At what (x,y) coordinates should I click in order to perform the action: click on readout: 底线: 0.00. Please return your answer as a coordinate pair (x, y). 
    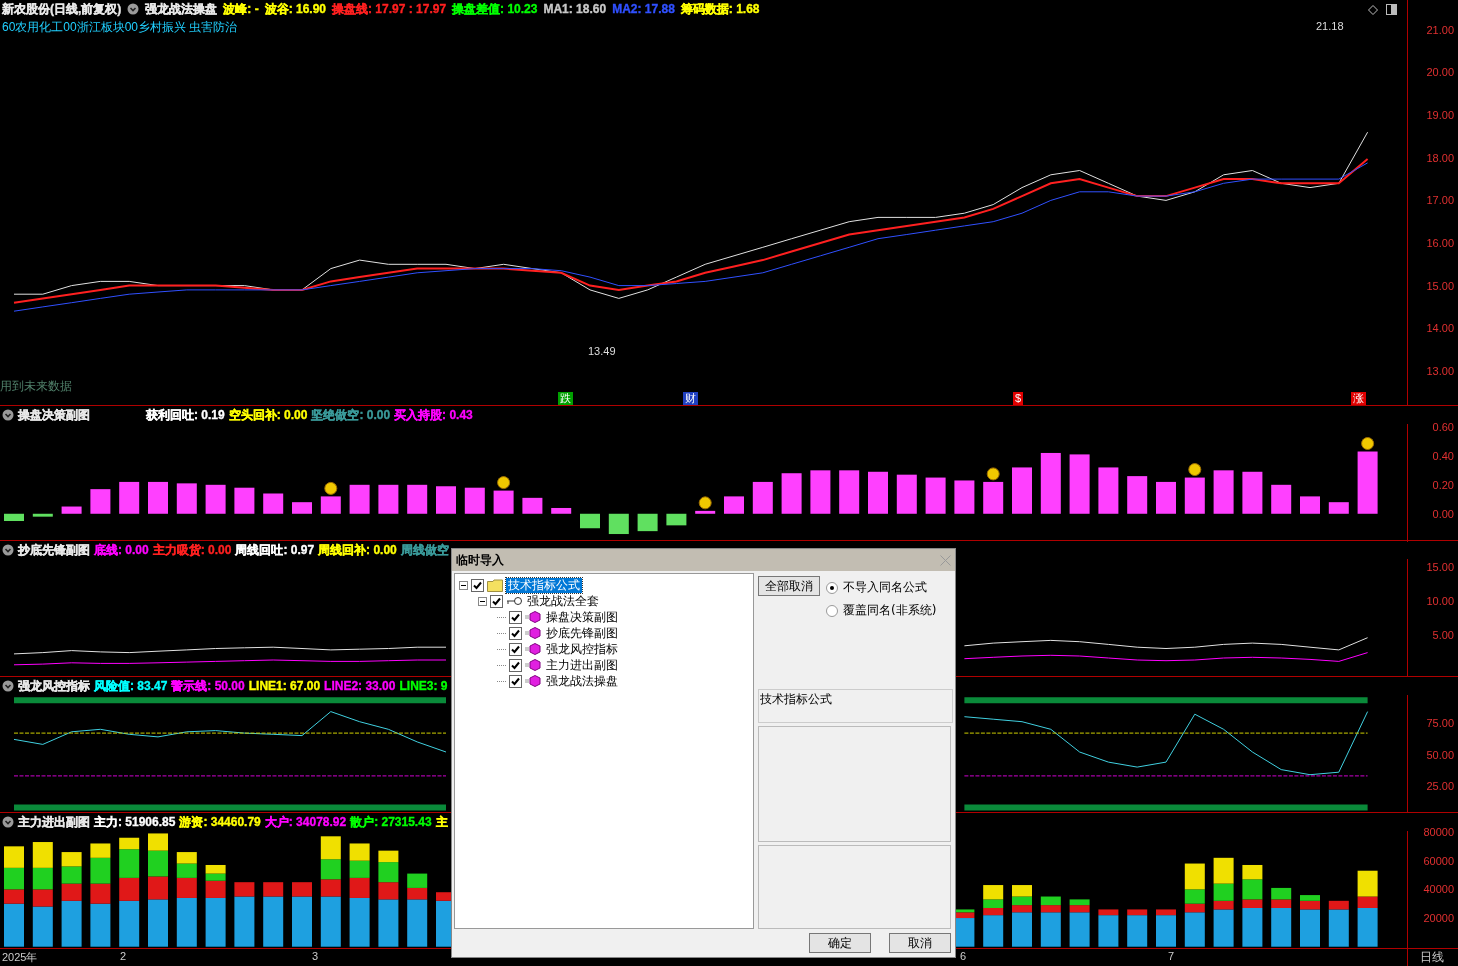
    Looking at the image, I should click on (121, 550).